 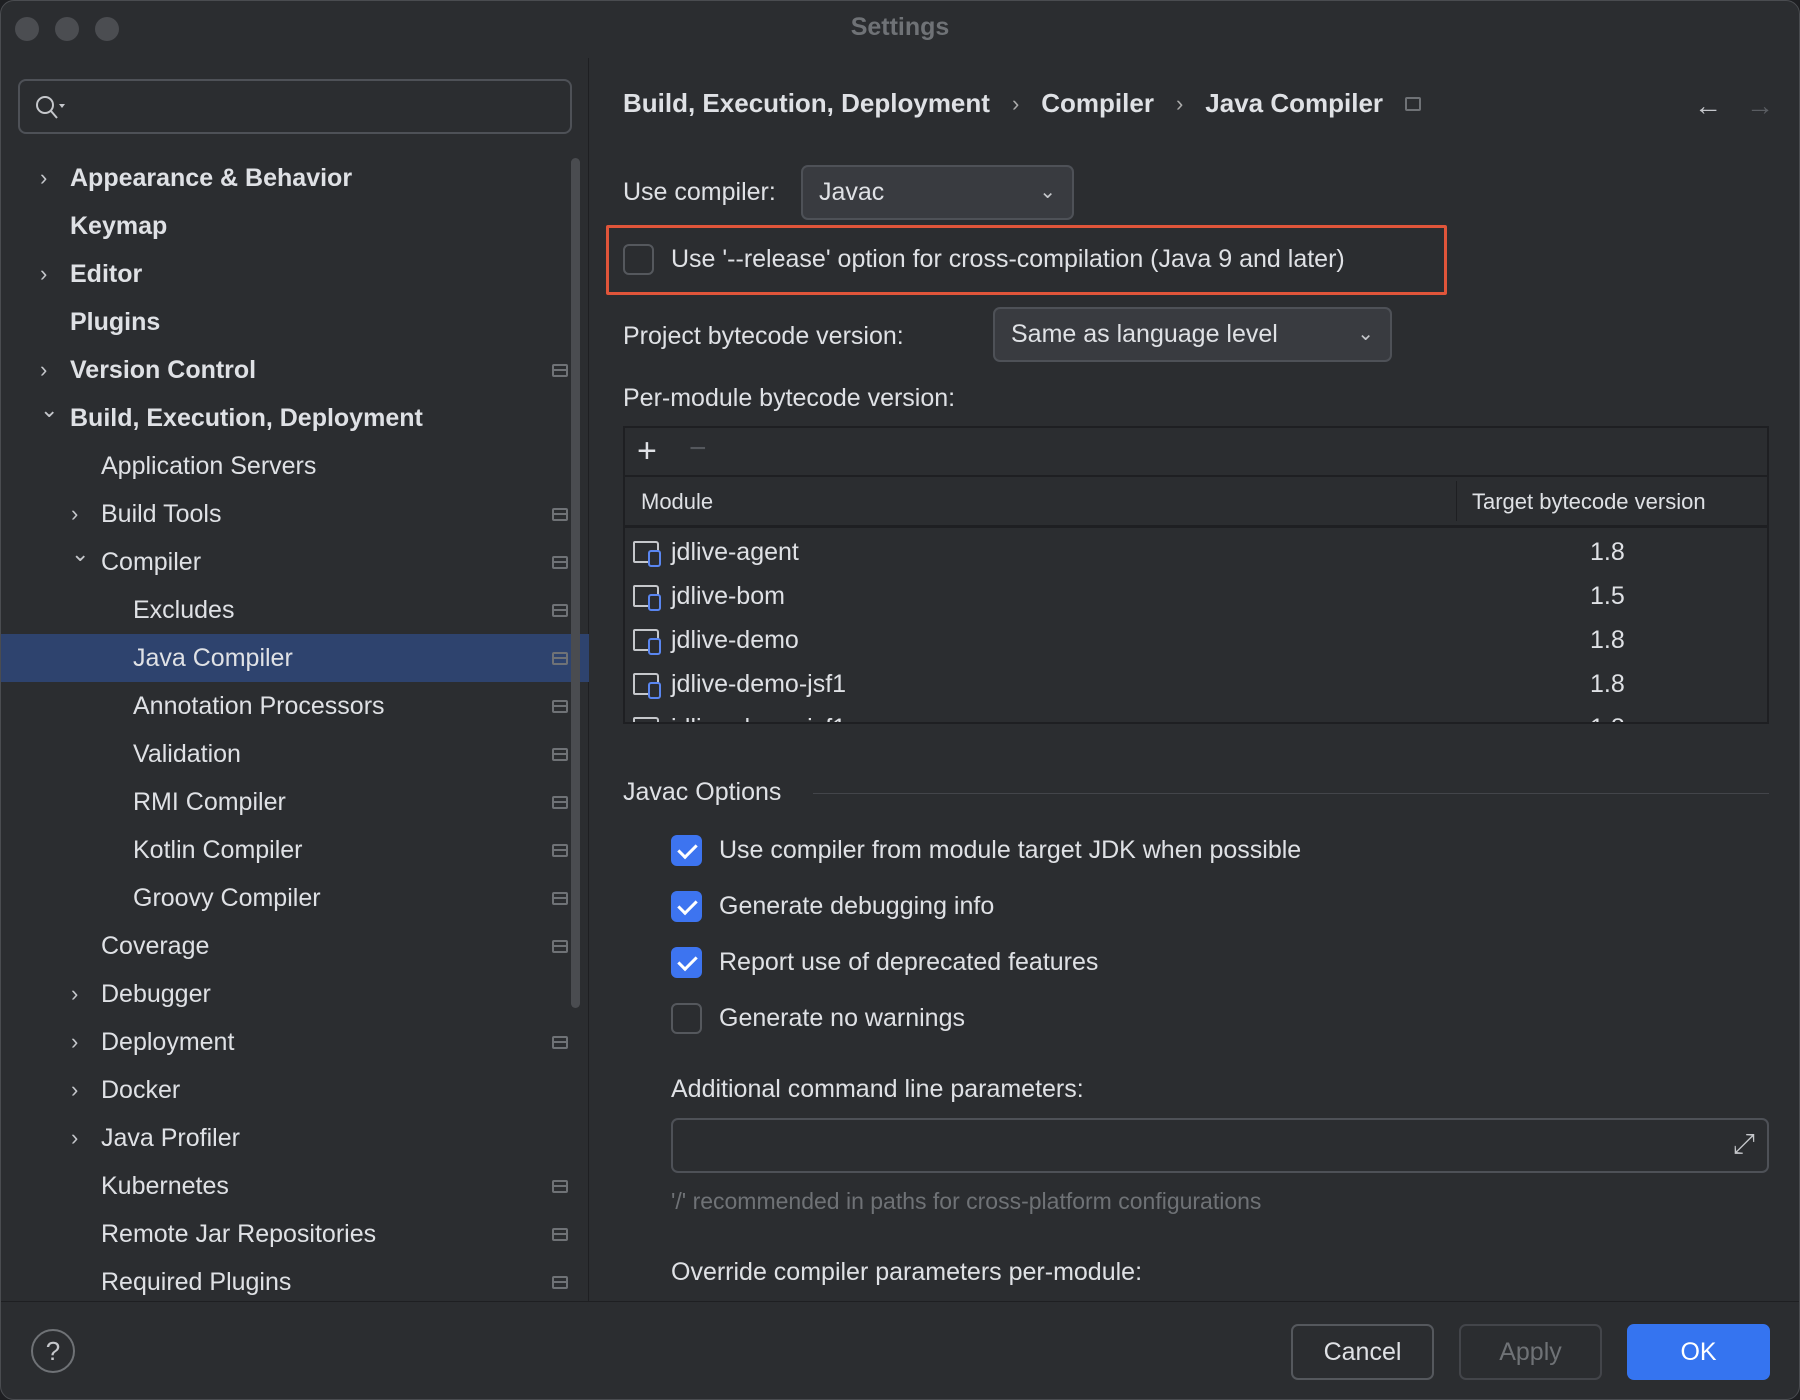 What do you see at coordinates (1196, 596) in the screenshot?
I see `table-row: jdlive-bom 1.5` at bounding box center [1196, 596].